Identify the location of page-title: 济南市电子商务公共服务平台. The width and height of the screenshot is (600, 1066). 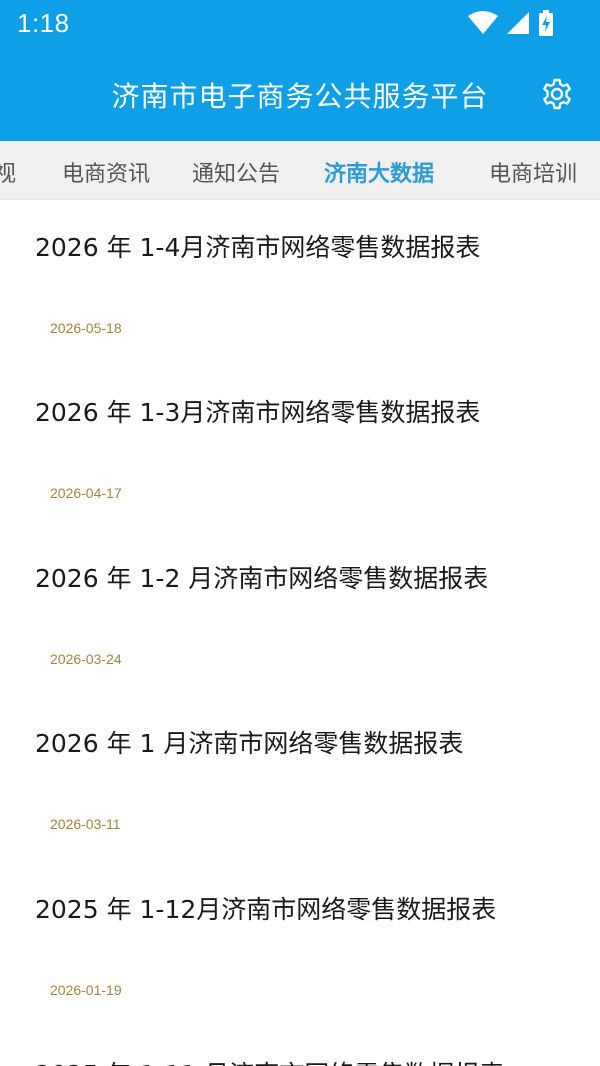
(300, 96).